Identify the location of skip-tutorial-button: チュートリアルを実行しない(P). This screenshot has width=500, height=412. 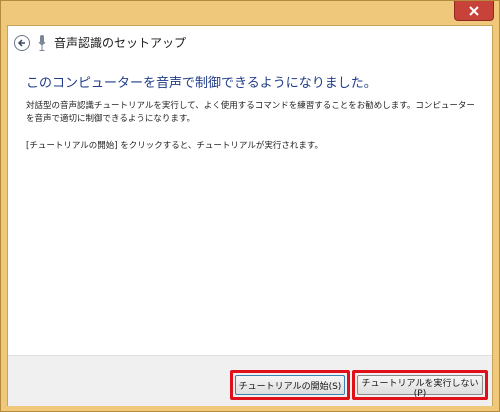
(420, 387).